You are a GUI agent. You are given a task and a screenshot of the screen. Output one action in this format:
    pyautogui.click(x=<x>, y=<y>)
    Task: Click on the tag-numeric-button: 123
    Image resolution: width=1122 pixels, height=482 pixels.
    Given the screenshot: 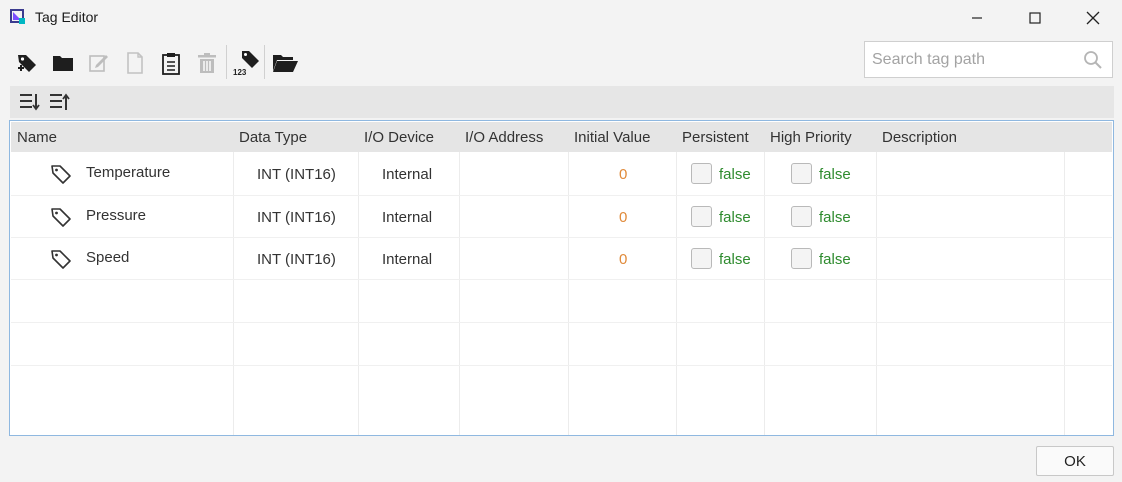 What is the action you would take?
    pyautogui.click(x=247, y=63)
    